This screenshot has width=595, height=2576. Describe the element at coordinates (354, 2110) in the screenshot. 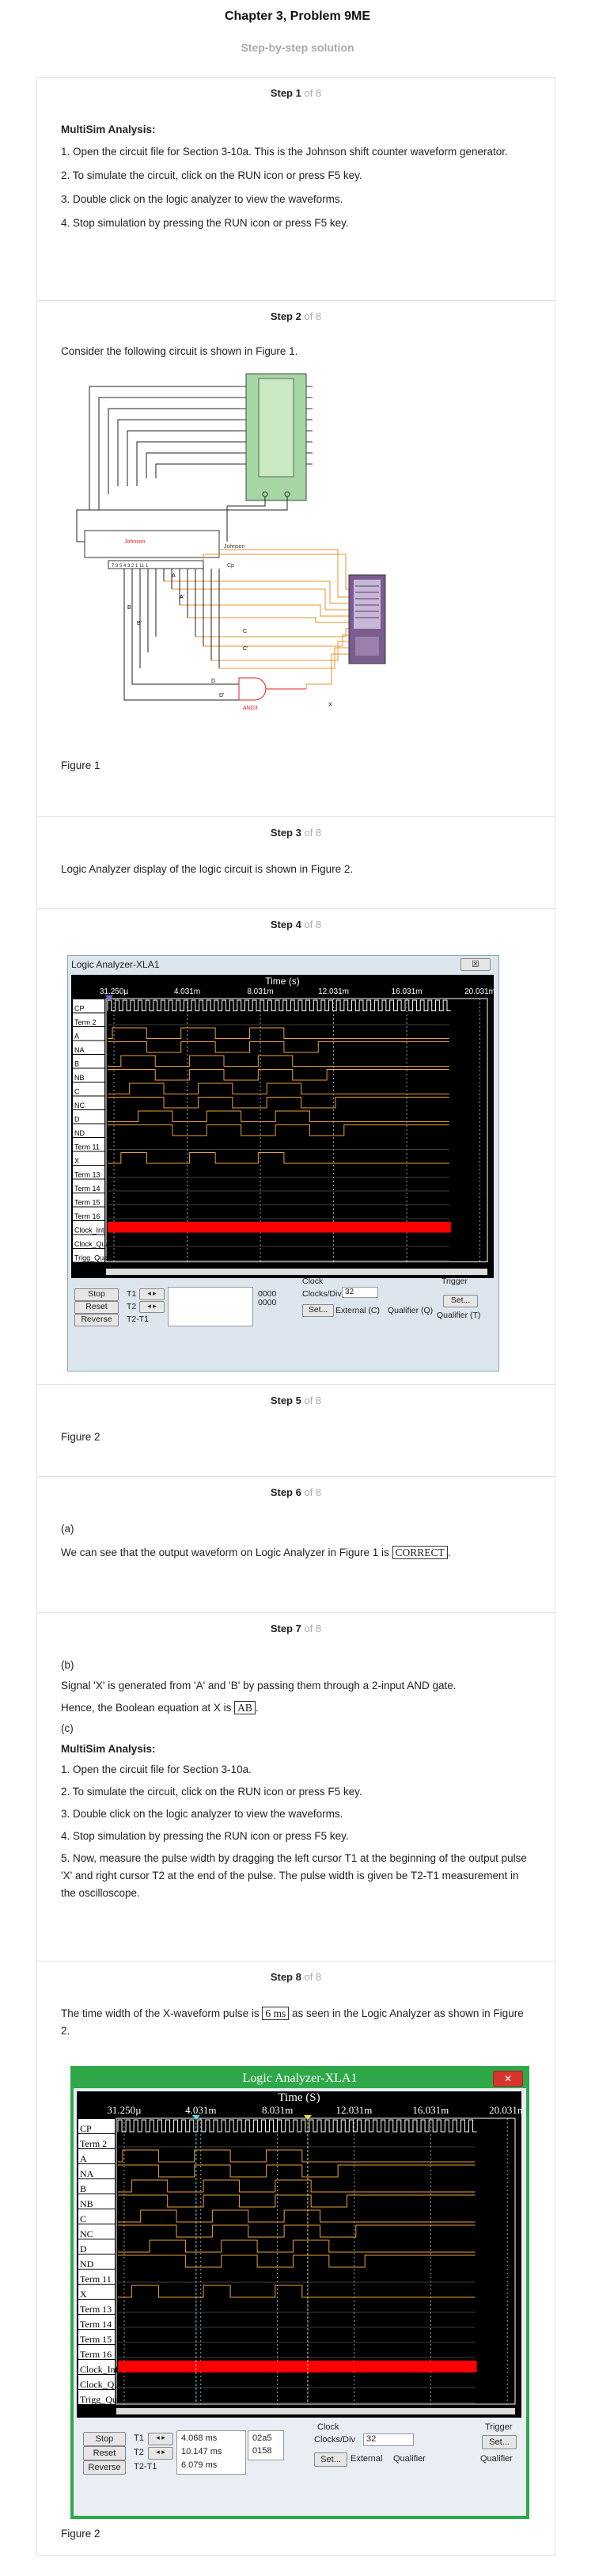

I see `time-tick-label: 12.031m` at that location.